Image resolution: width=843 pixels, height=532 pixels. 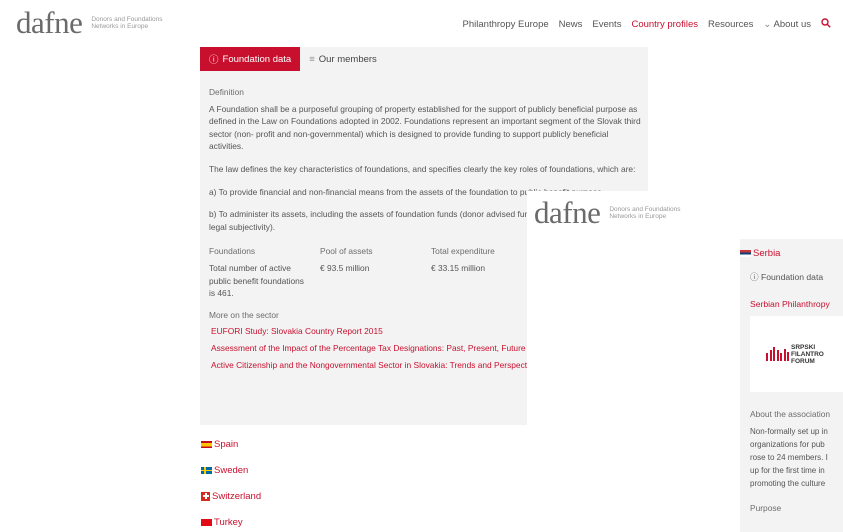 I want to click on members-icon: ≡, so click(x=312, y=59).